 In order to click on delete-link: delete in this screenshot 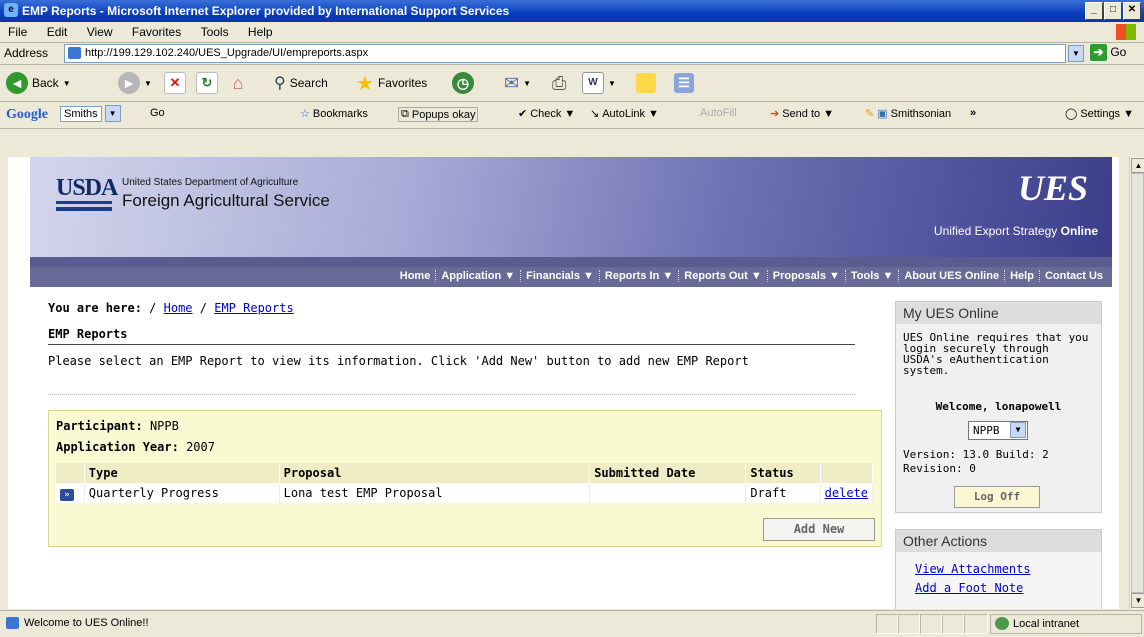, I will do `click(846, 493)`.